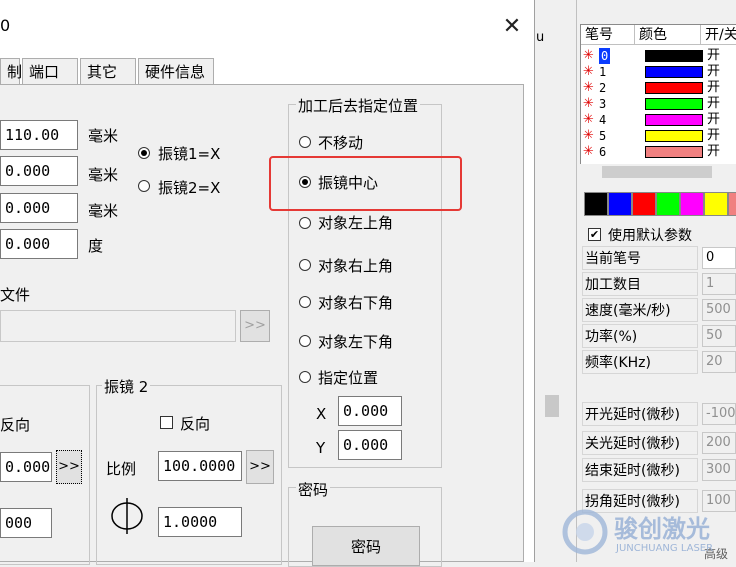 The image size is (736, 567). What do you see at coordinates (50, 72) in the screenshot?
I see `tab-port: 端口` at bounding box center [50, 72].